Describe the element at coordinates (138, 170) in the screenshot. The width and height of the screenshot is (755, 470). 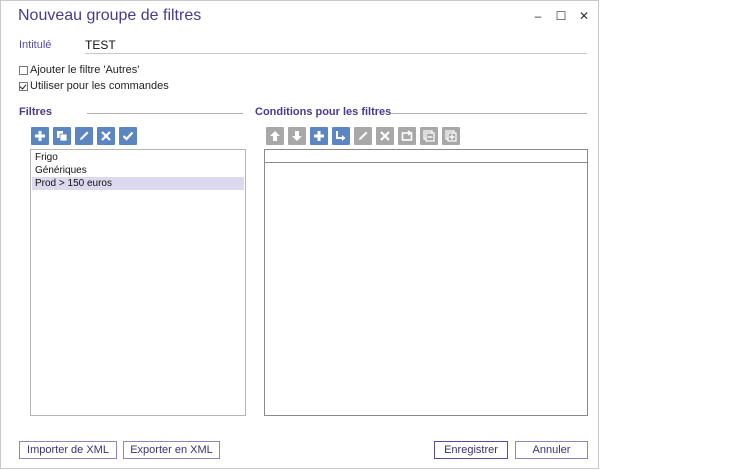
I see `list-item: Génériques` at that location.